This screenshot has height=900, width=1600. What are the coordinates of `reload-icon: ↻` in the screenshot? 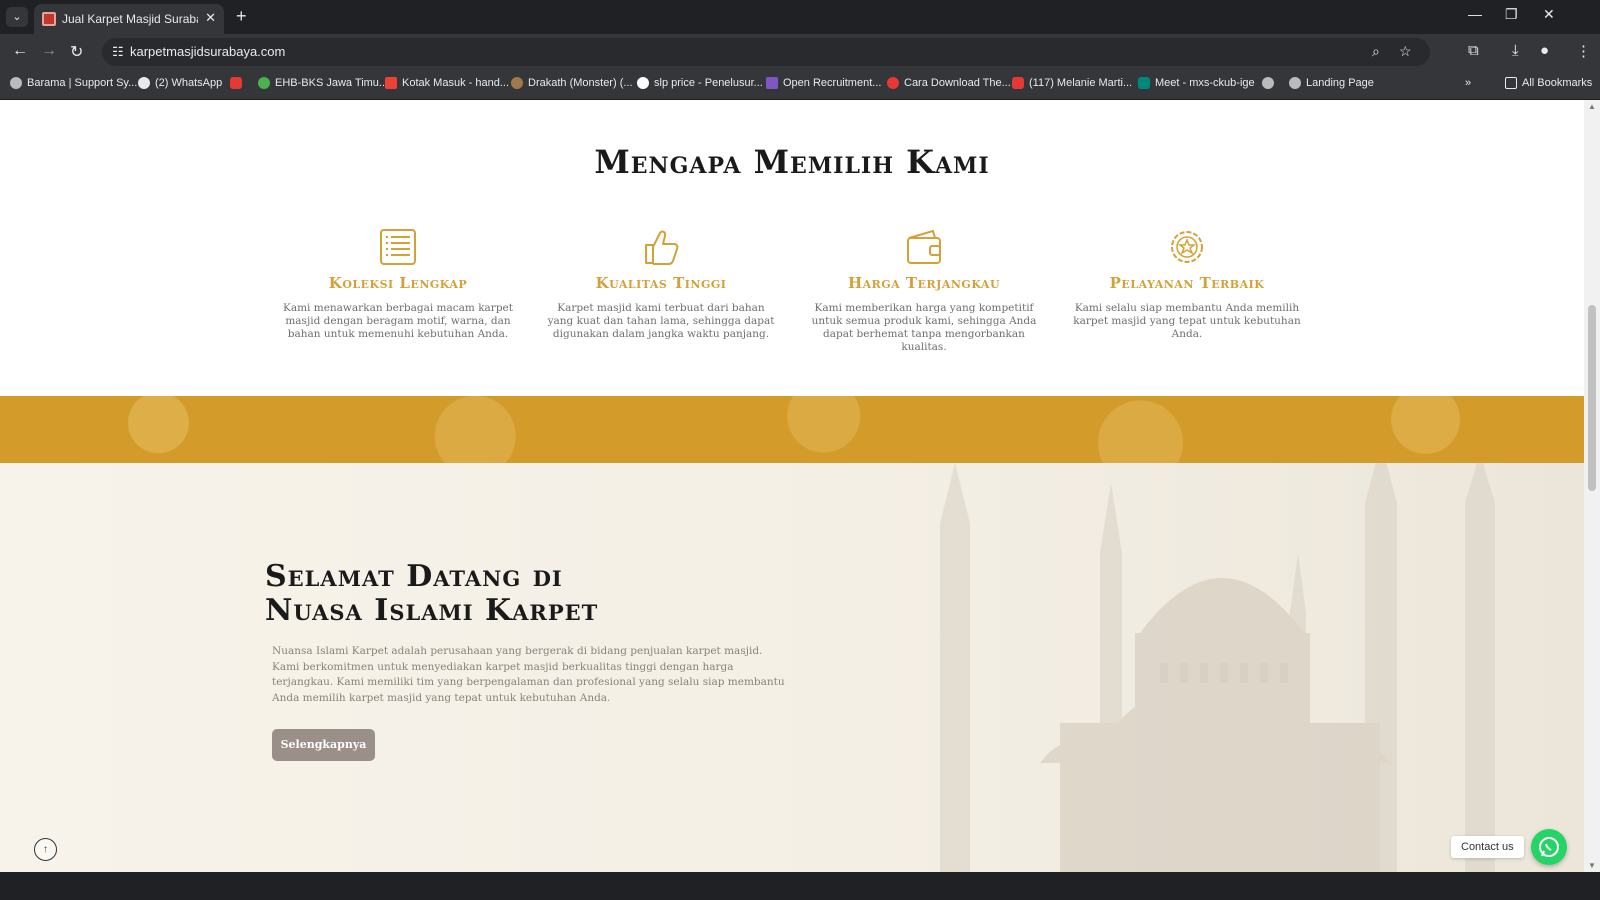 It's located at (76, 52).